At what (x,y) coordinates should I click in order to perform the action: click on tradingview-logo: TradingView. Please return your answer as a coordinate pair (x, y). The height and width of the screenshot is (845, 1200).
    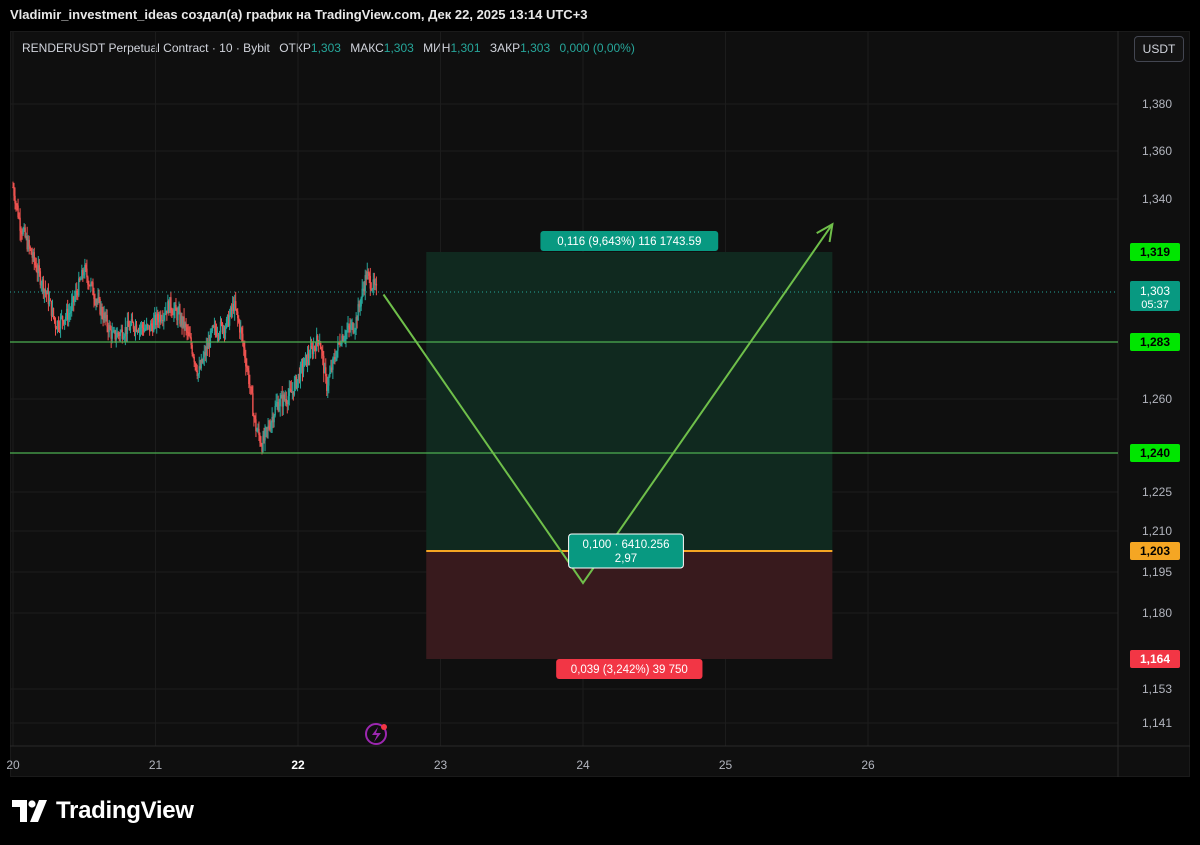
    Looking at the image, I should click on (103, 811).